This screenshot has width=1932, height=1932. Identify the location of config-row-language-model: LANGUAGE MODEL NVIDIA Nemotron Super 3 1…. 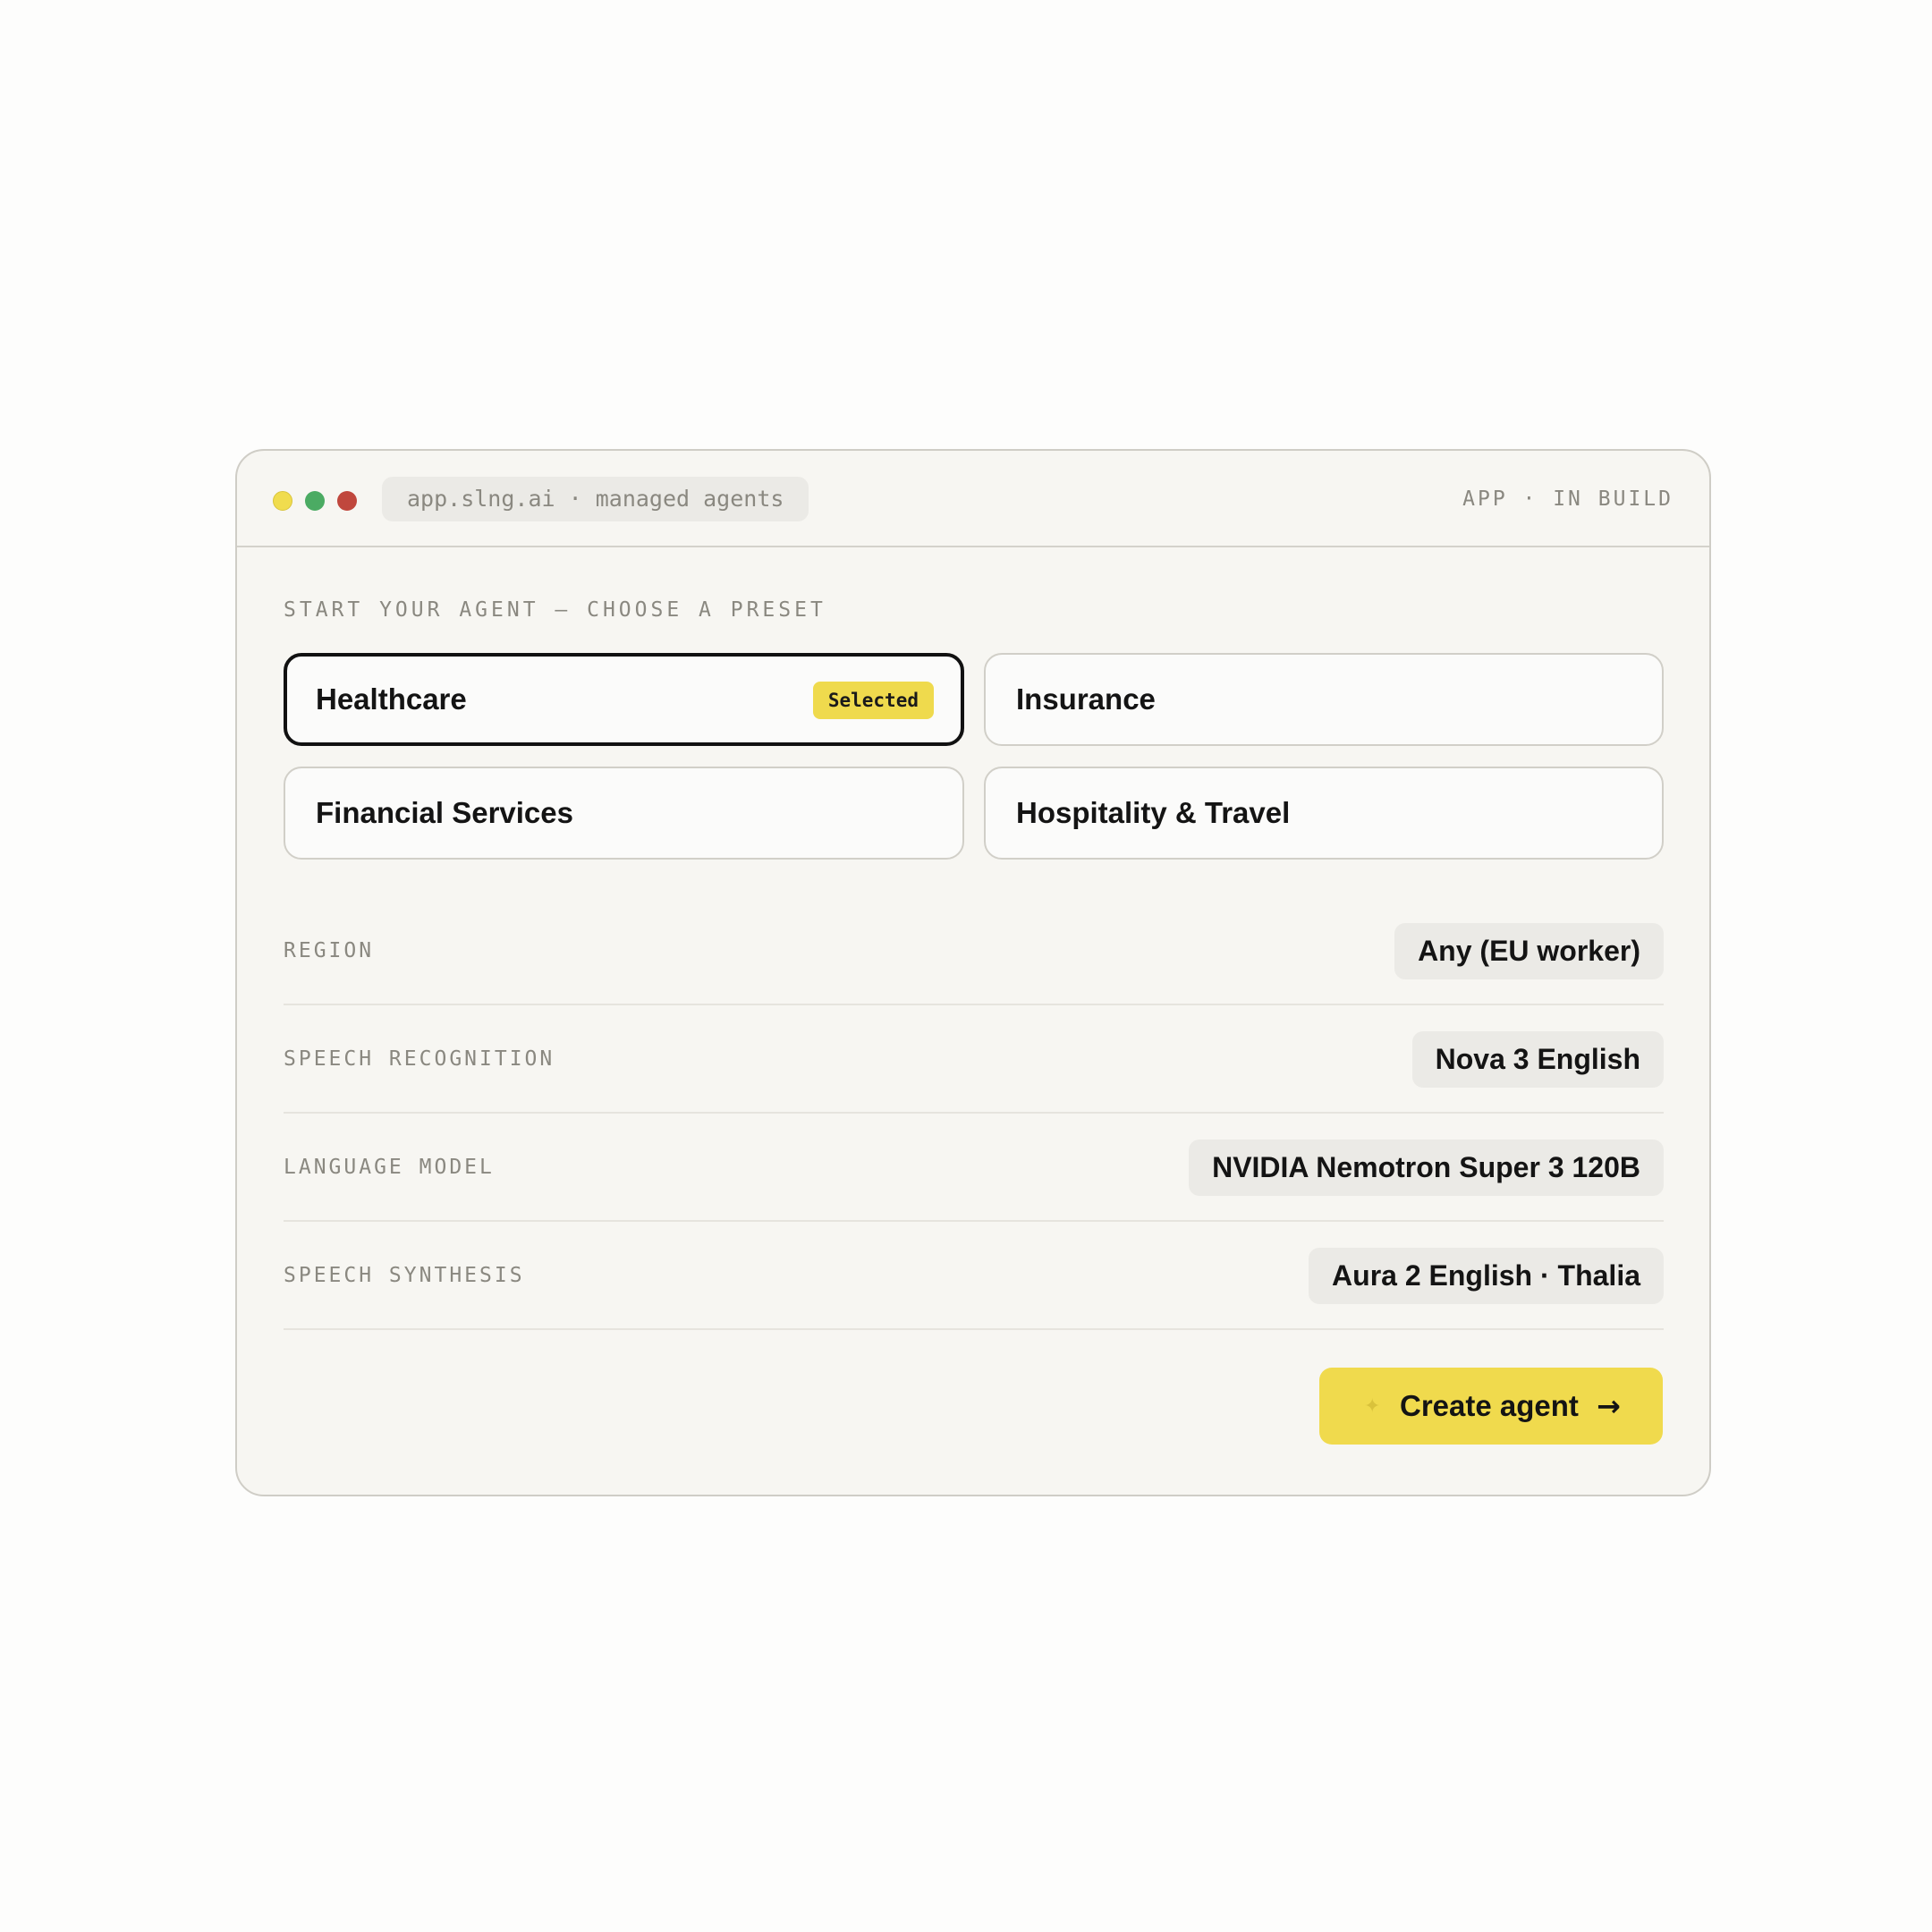
(974, 1168).